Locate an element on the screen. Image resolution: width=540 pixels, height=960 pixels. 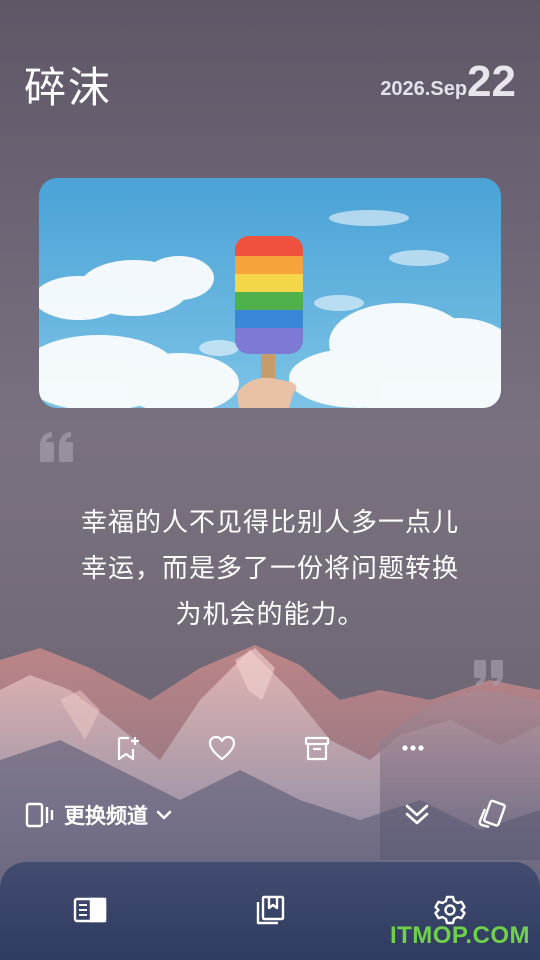
reader-icon is located at coordinates (90, 910).